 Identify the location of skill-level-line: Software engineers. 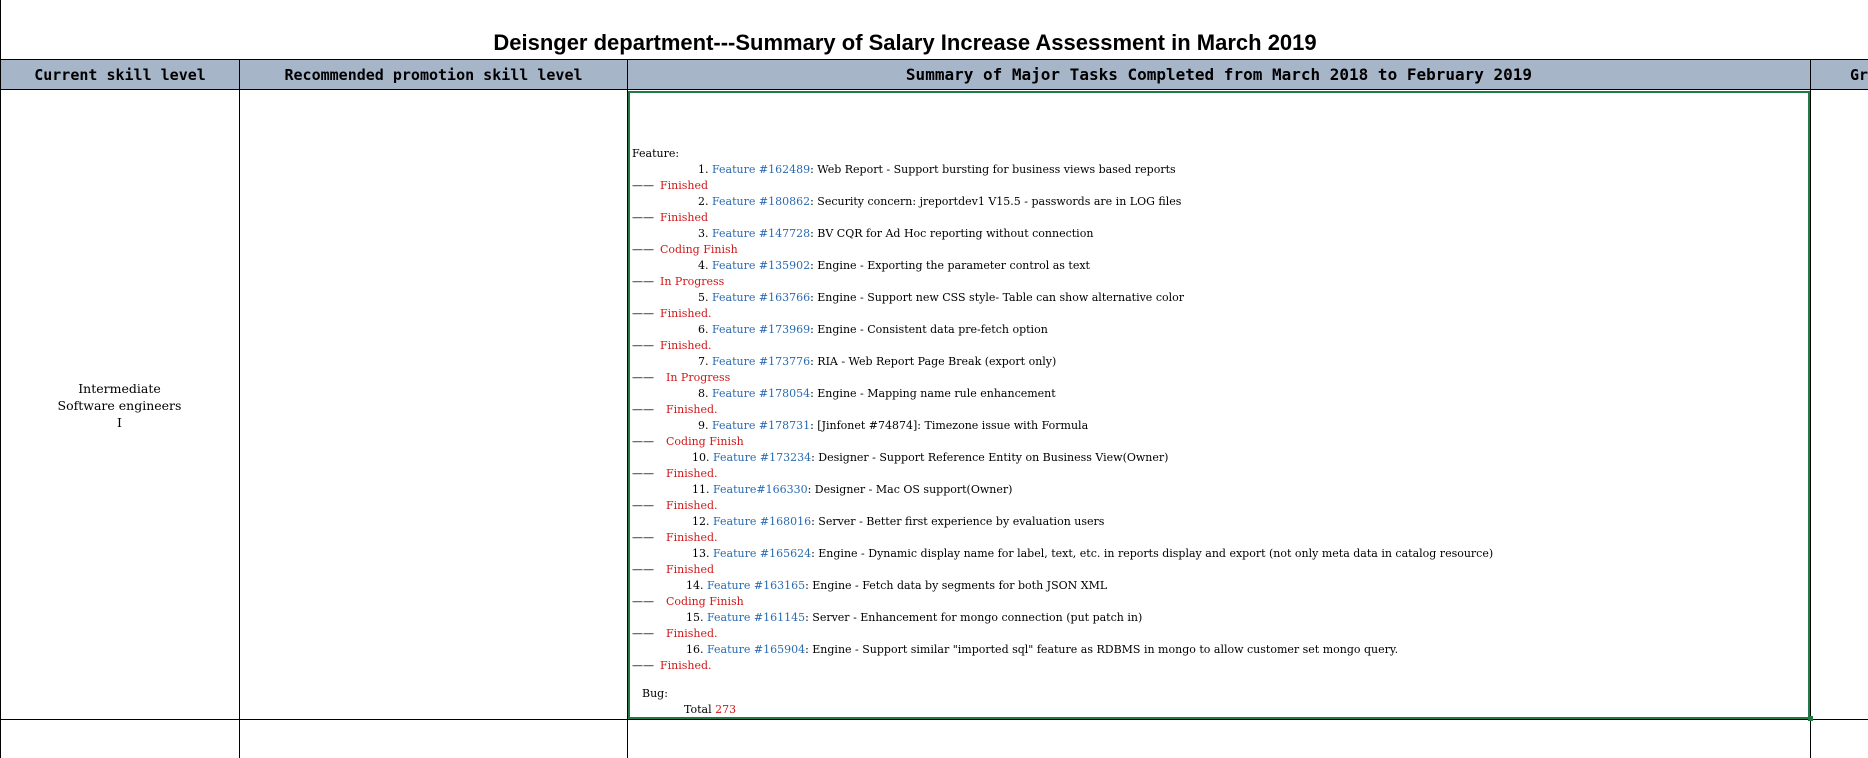
(119, 405).